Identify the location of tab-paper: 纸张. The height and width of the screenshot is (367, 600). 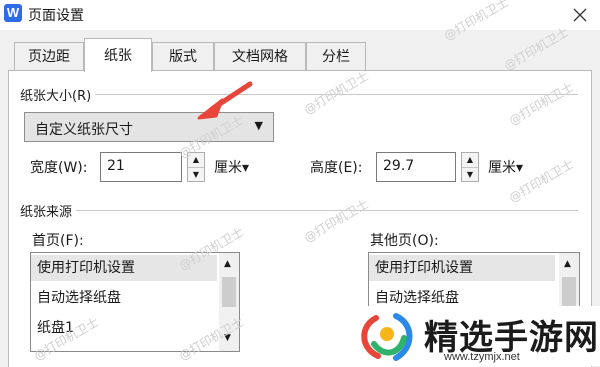
(118, 55).